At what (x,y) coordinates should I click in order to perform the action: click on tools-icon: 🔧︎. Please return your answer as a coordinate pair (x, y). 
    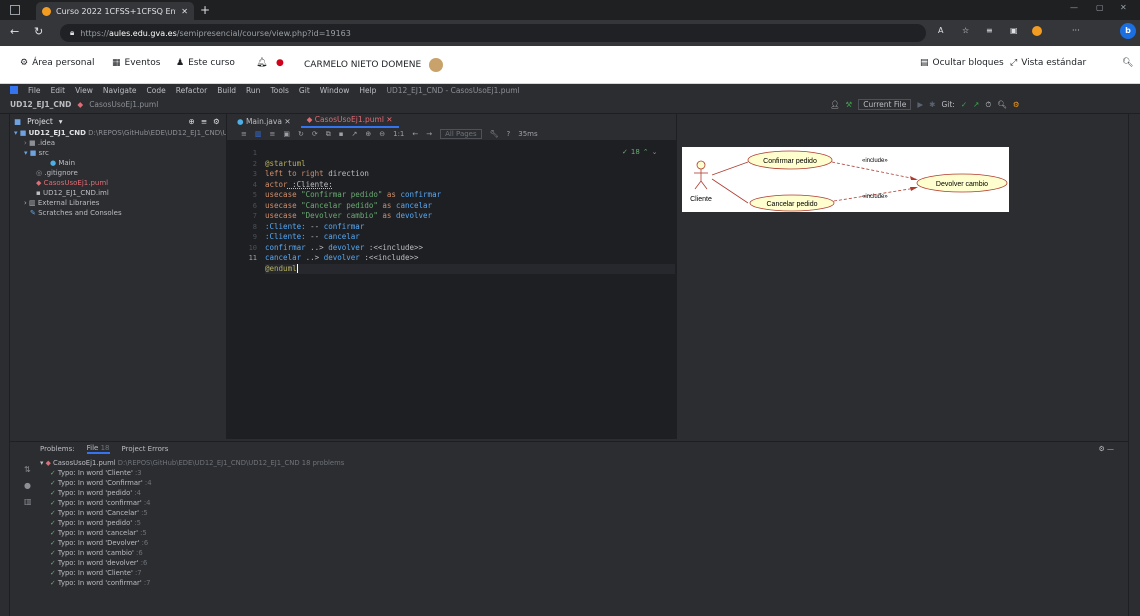
    Looking at the image, I should click on (494, 134).